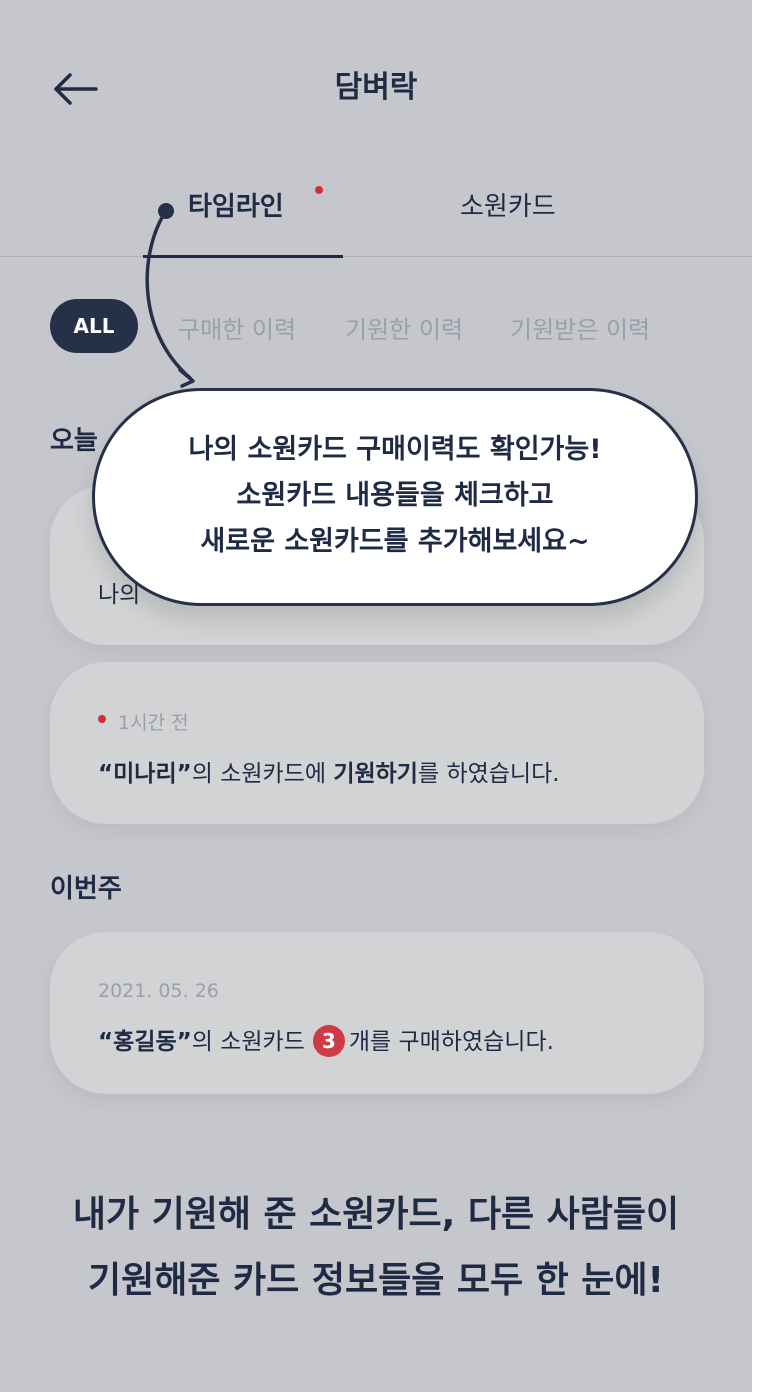 This screenshot has height=1392, width=774. What do you see at coordinates (74, 441) in the screenshot?
I see `section-title-today: 오늘` at bounding box center [74, 441].